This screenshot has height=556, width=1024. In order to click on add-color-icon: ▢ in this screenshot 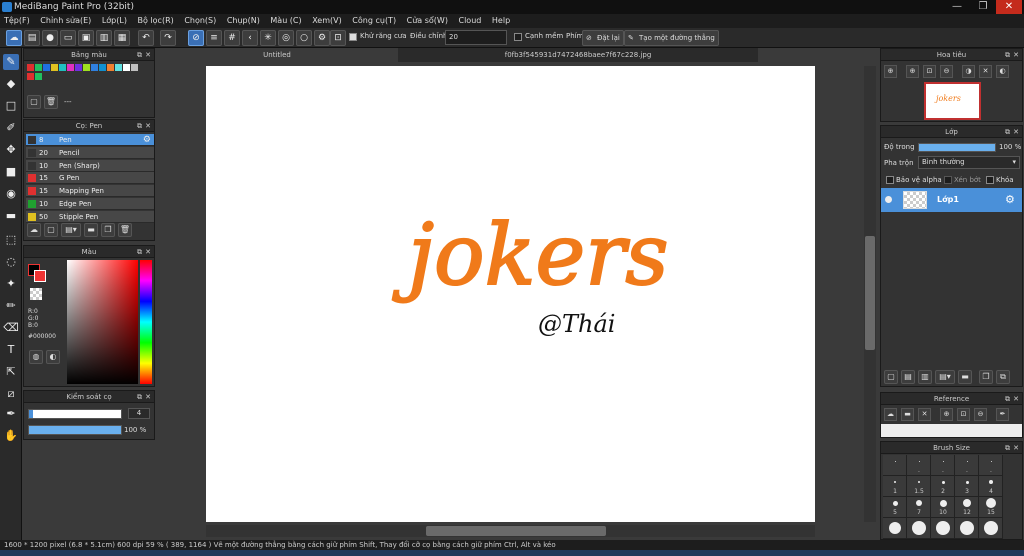, I will do `click(34, 102)`.